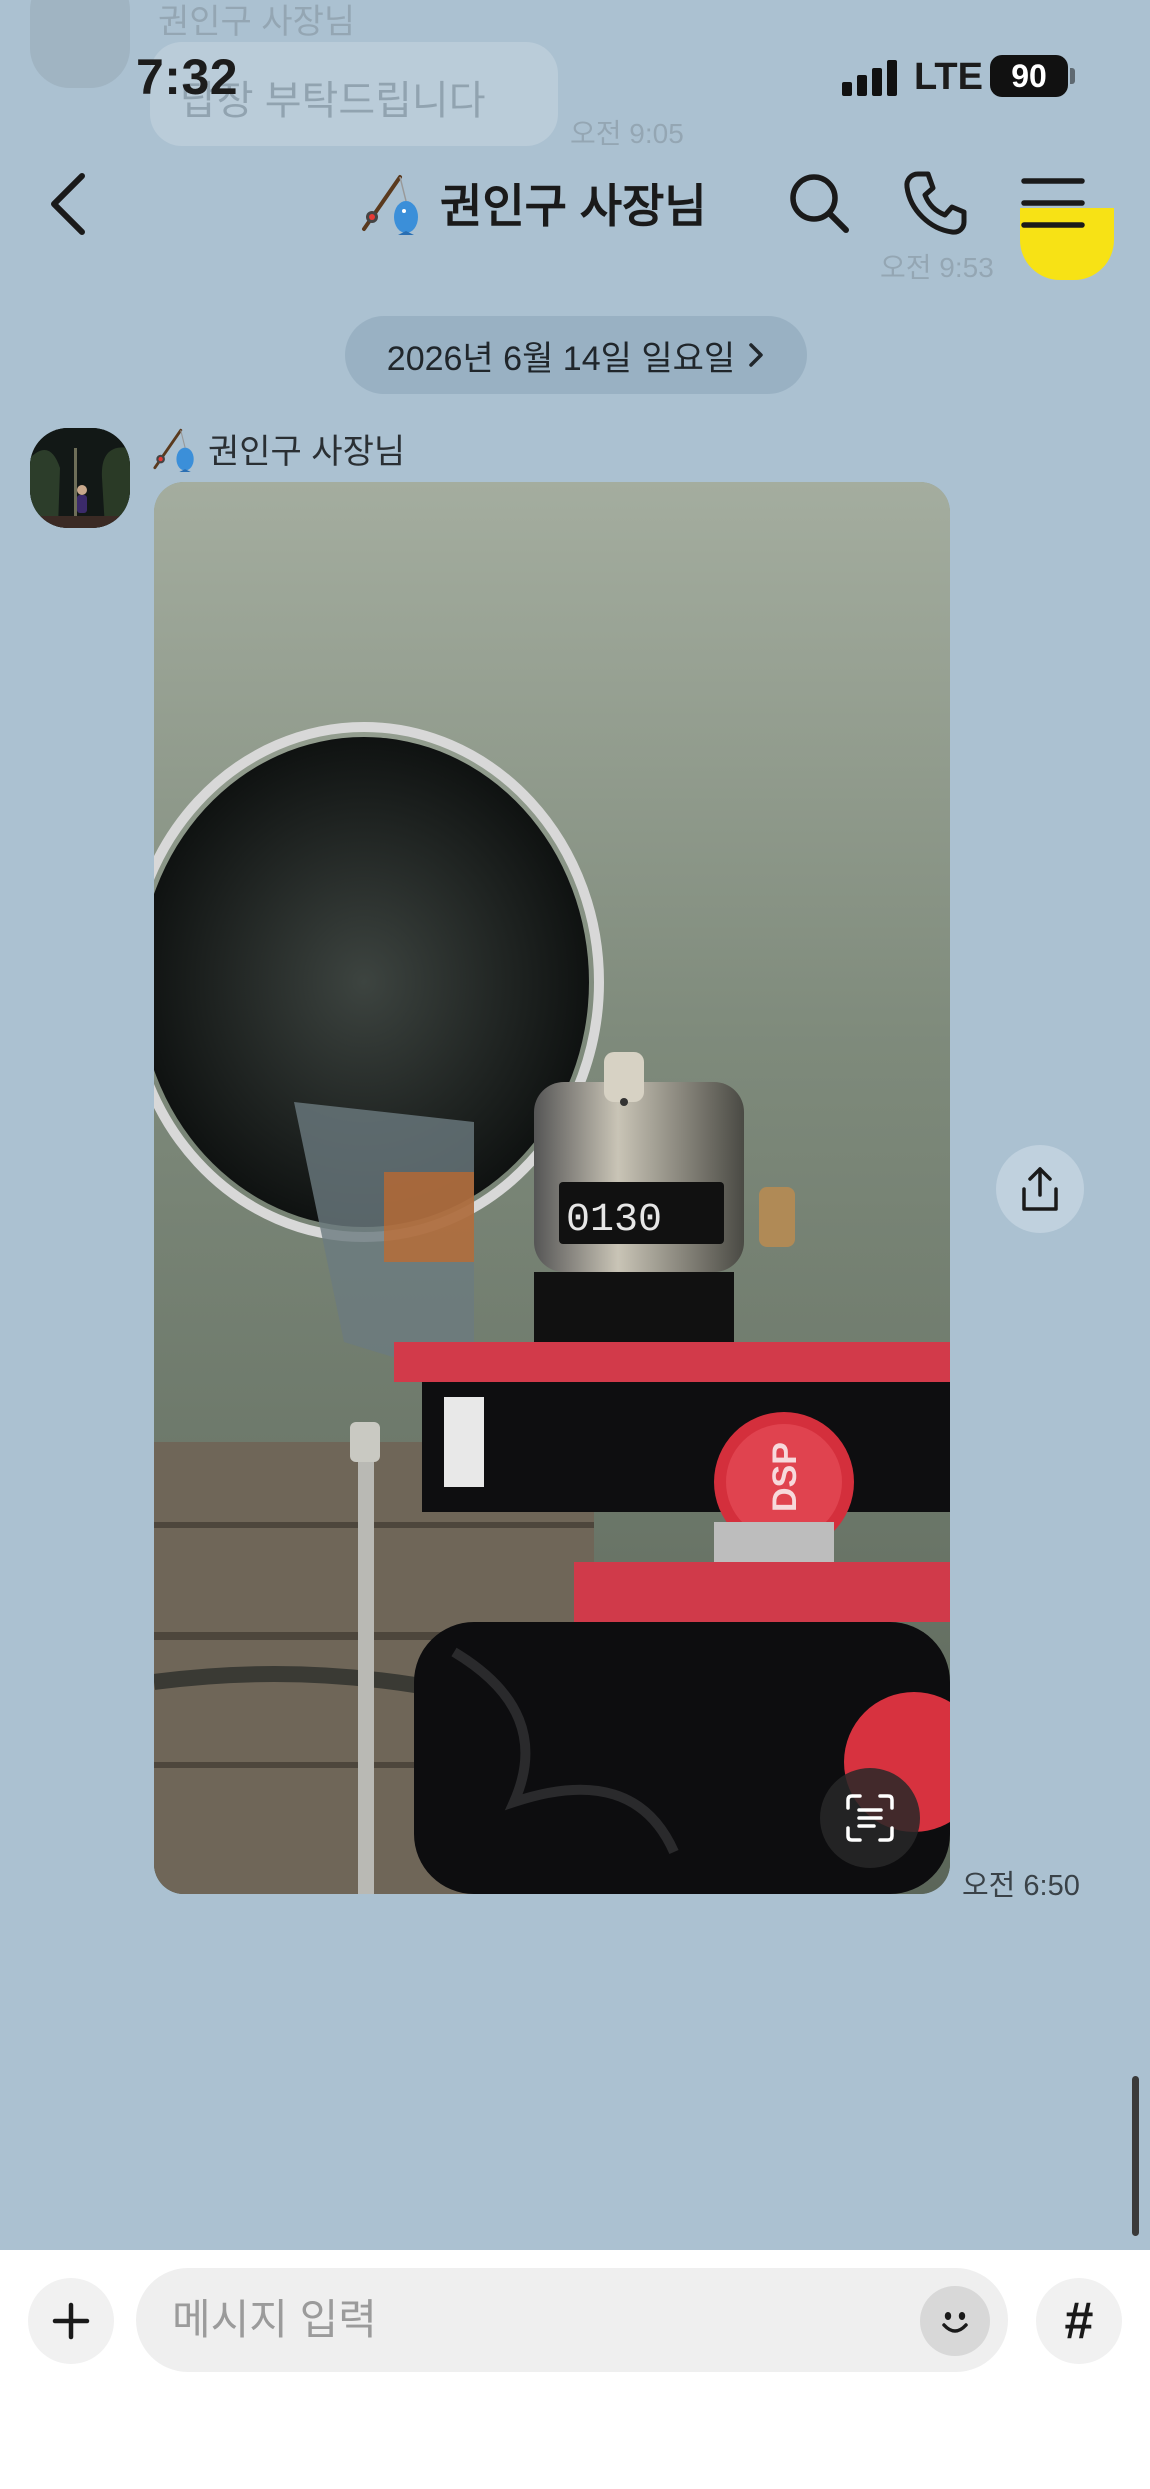  I want to click on date-label: 2026년 6월 14일 일요일, so click(561, 358).